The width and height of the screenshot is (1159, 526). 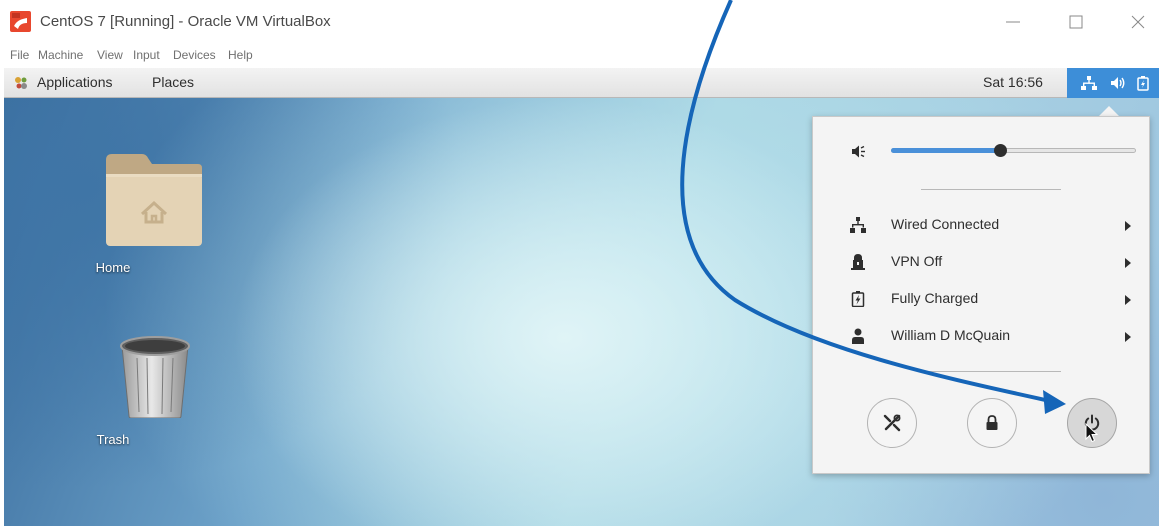 I want to click on virtualbox-app-icon, so click(x=20, y=21).